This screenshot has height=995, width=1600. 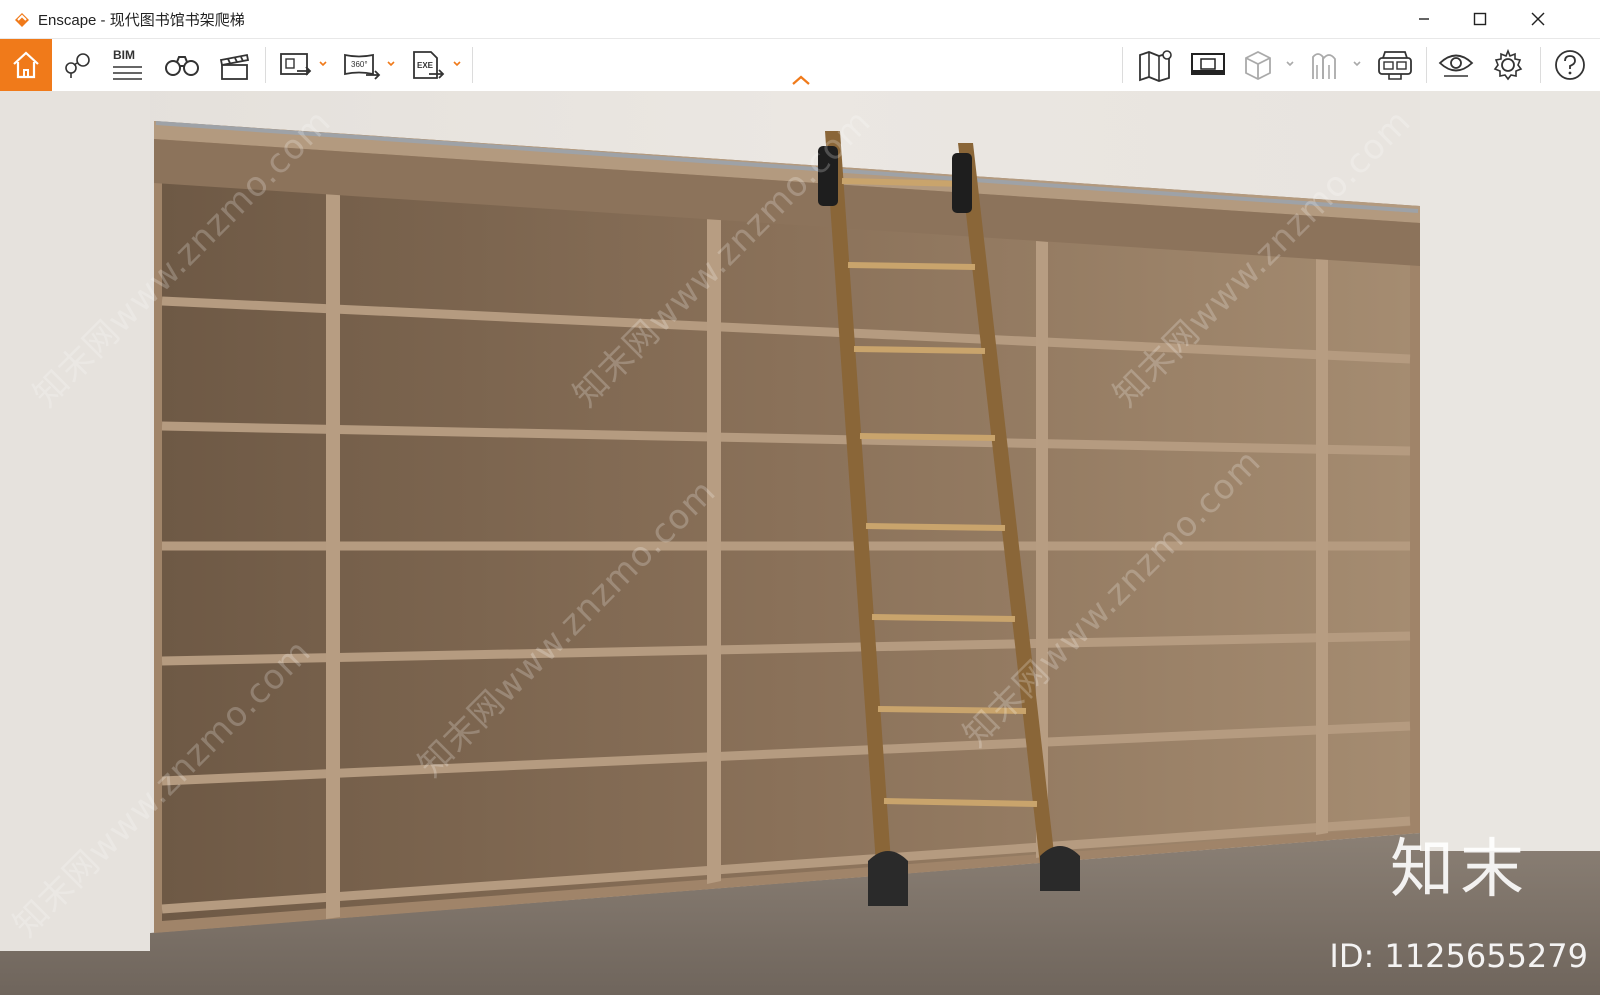 I want to click on screenshot-button, so click(x=296, y=65).